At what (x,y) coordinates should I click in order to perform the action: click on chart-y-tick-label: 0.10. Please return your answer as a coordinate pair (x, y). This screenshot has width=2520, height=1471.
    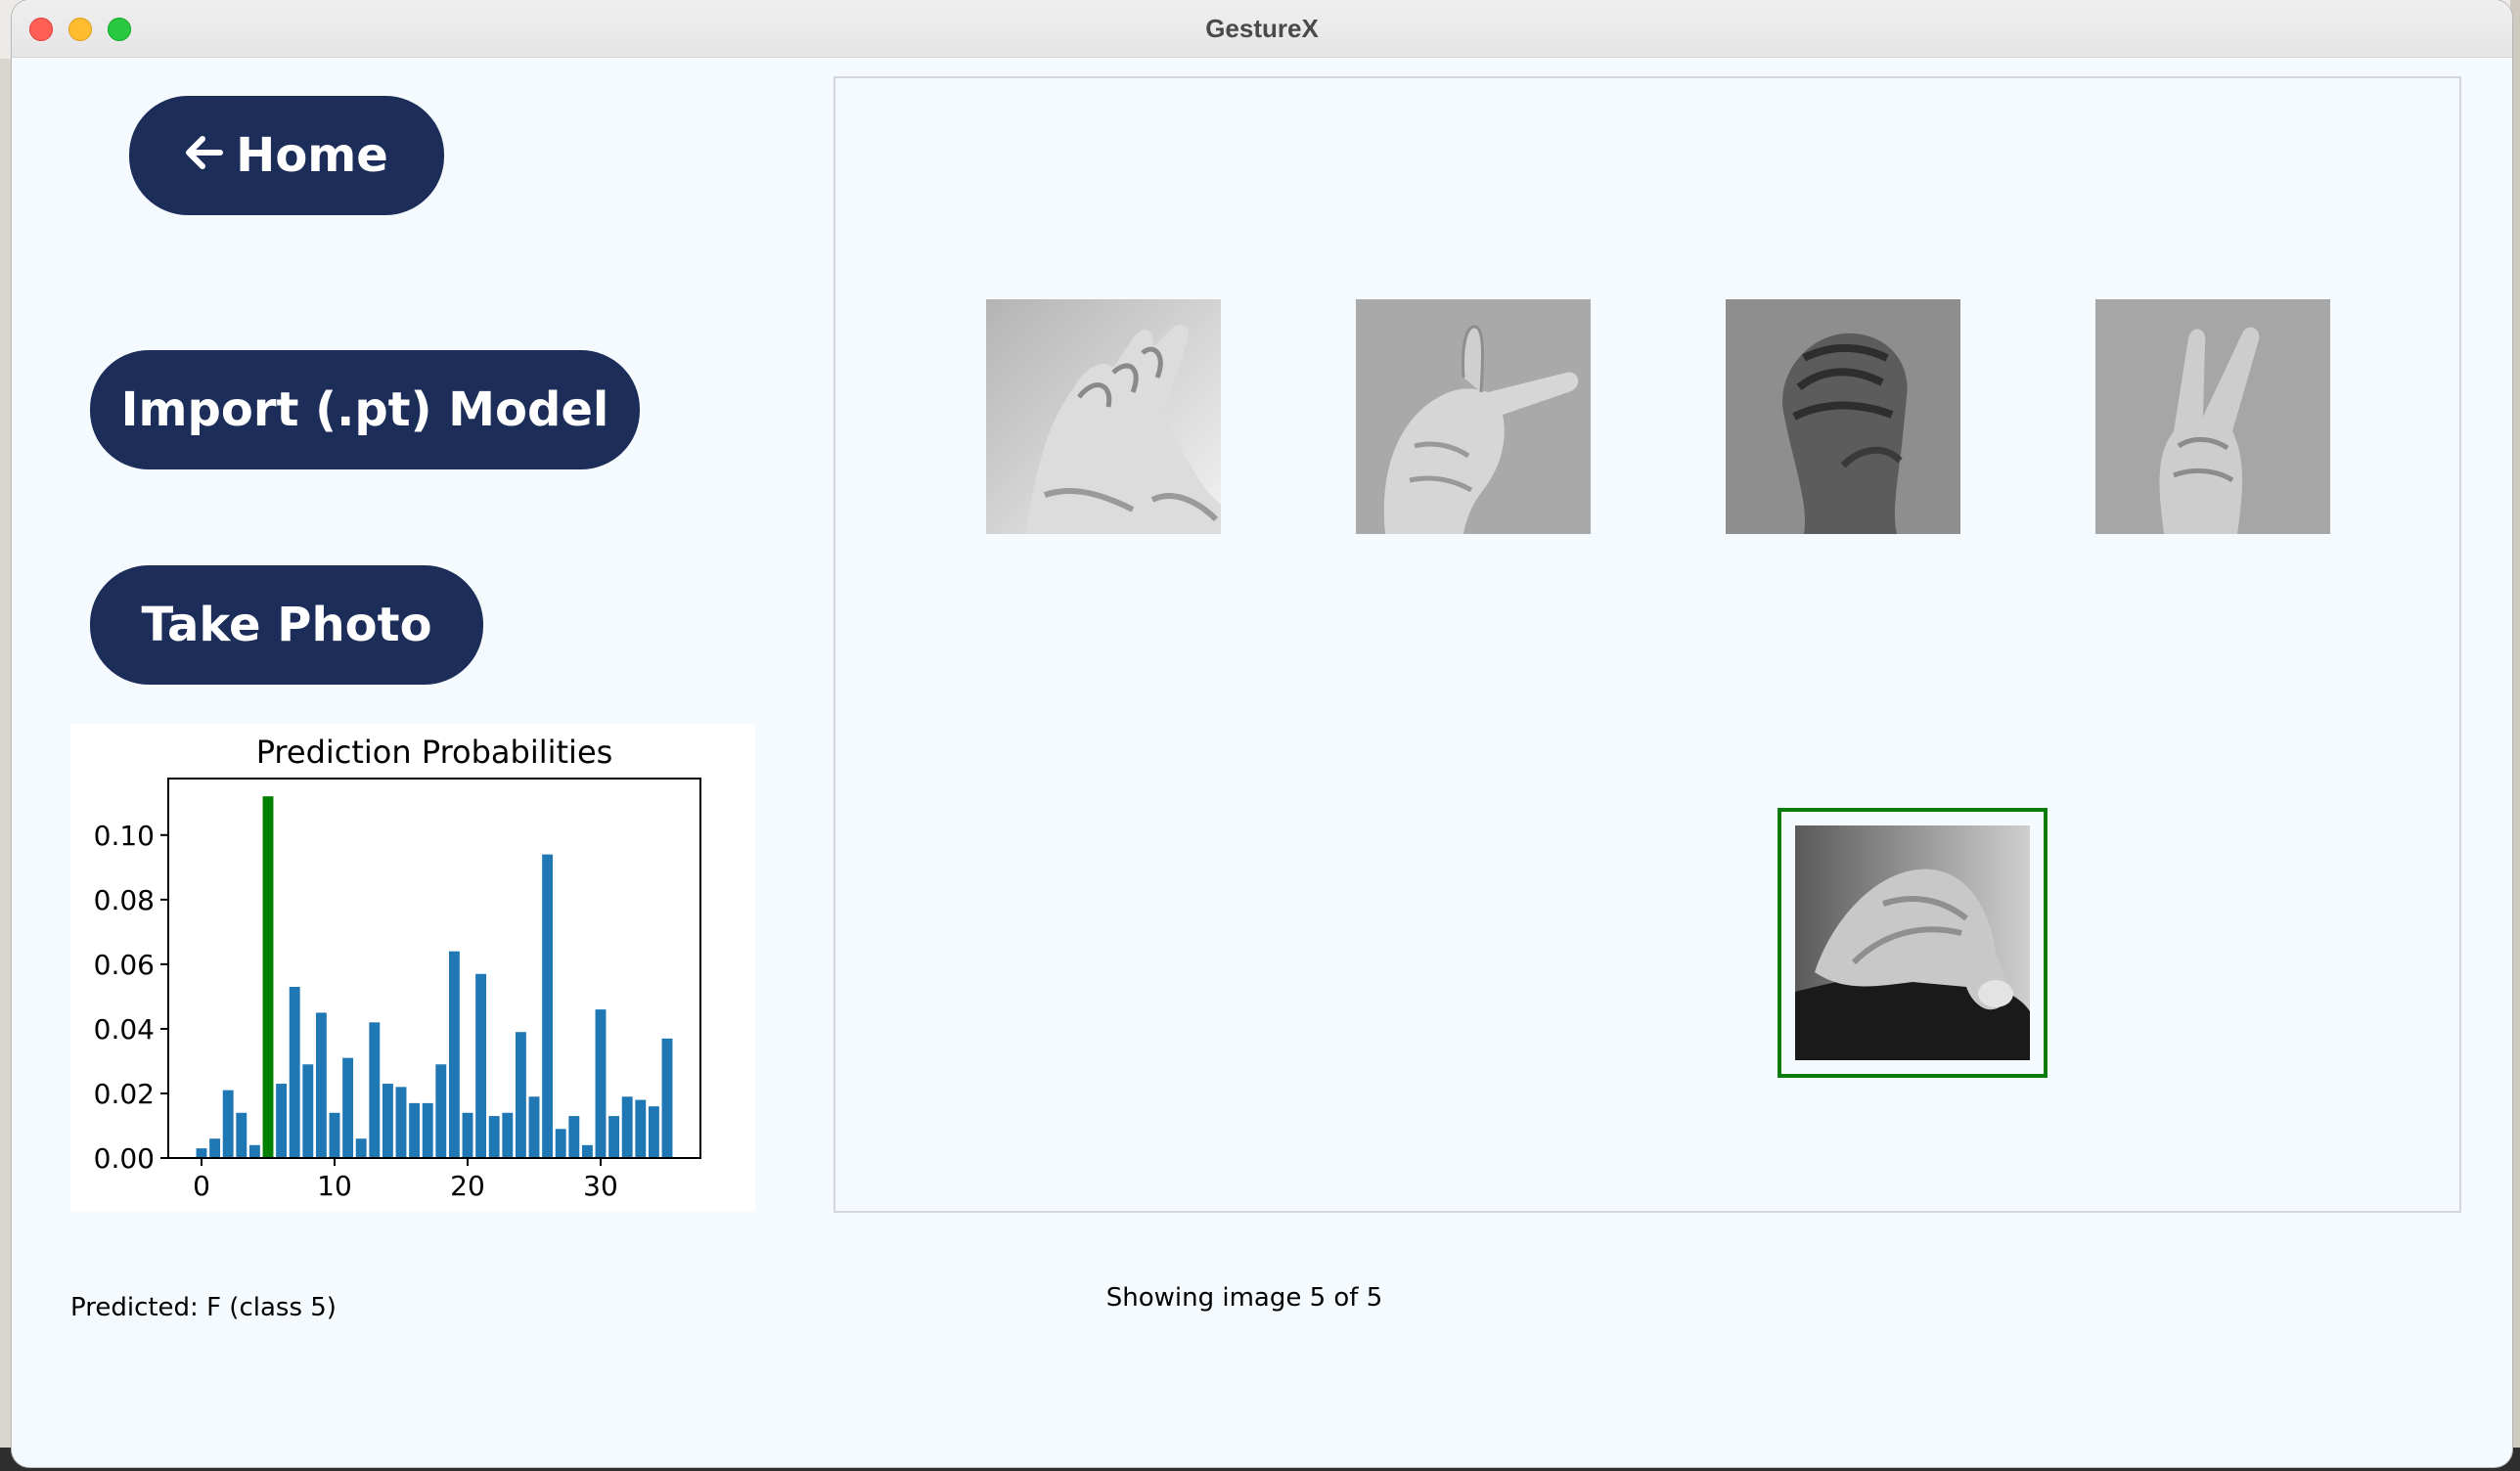
    Looking at the image, I should click on (124, 836).